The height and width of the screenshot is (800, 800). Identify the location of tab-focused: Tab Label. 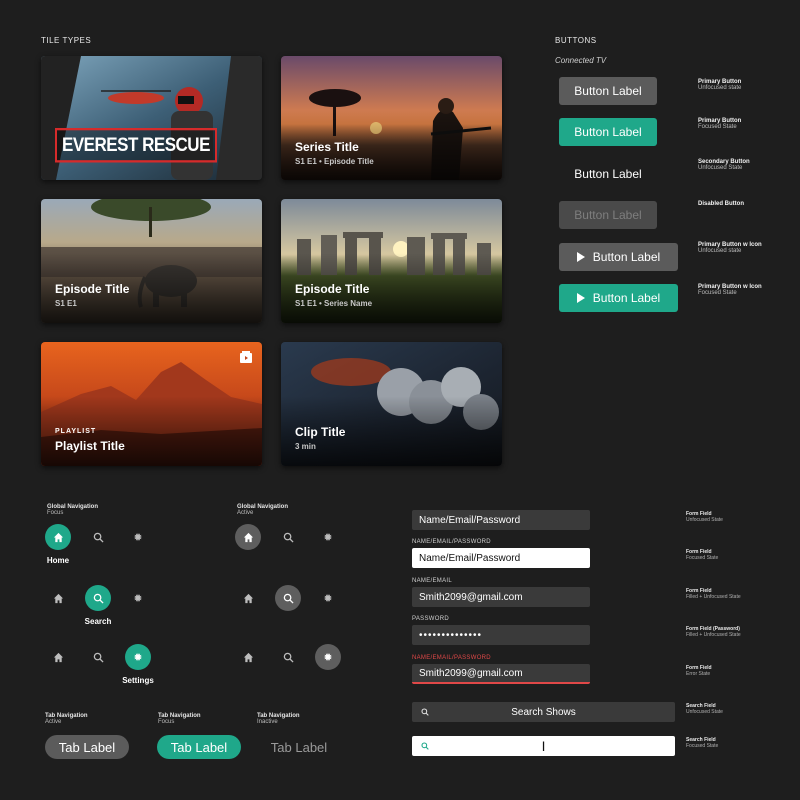
(199, 747).